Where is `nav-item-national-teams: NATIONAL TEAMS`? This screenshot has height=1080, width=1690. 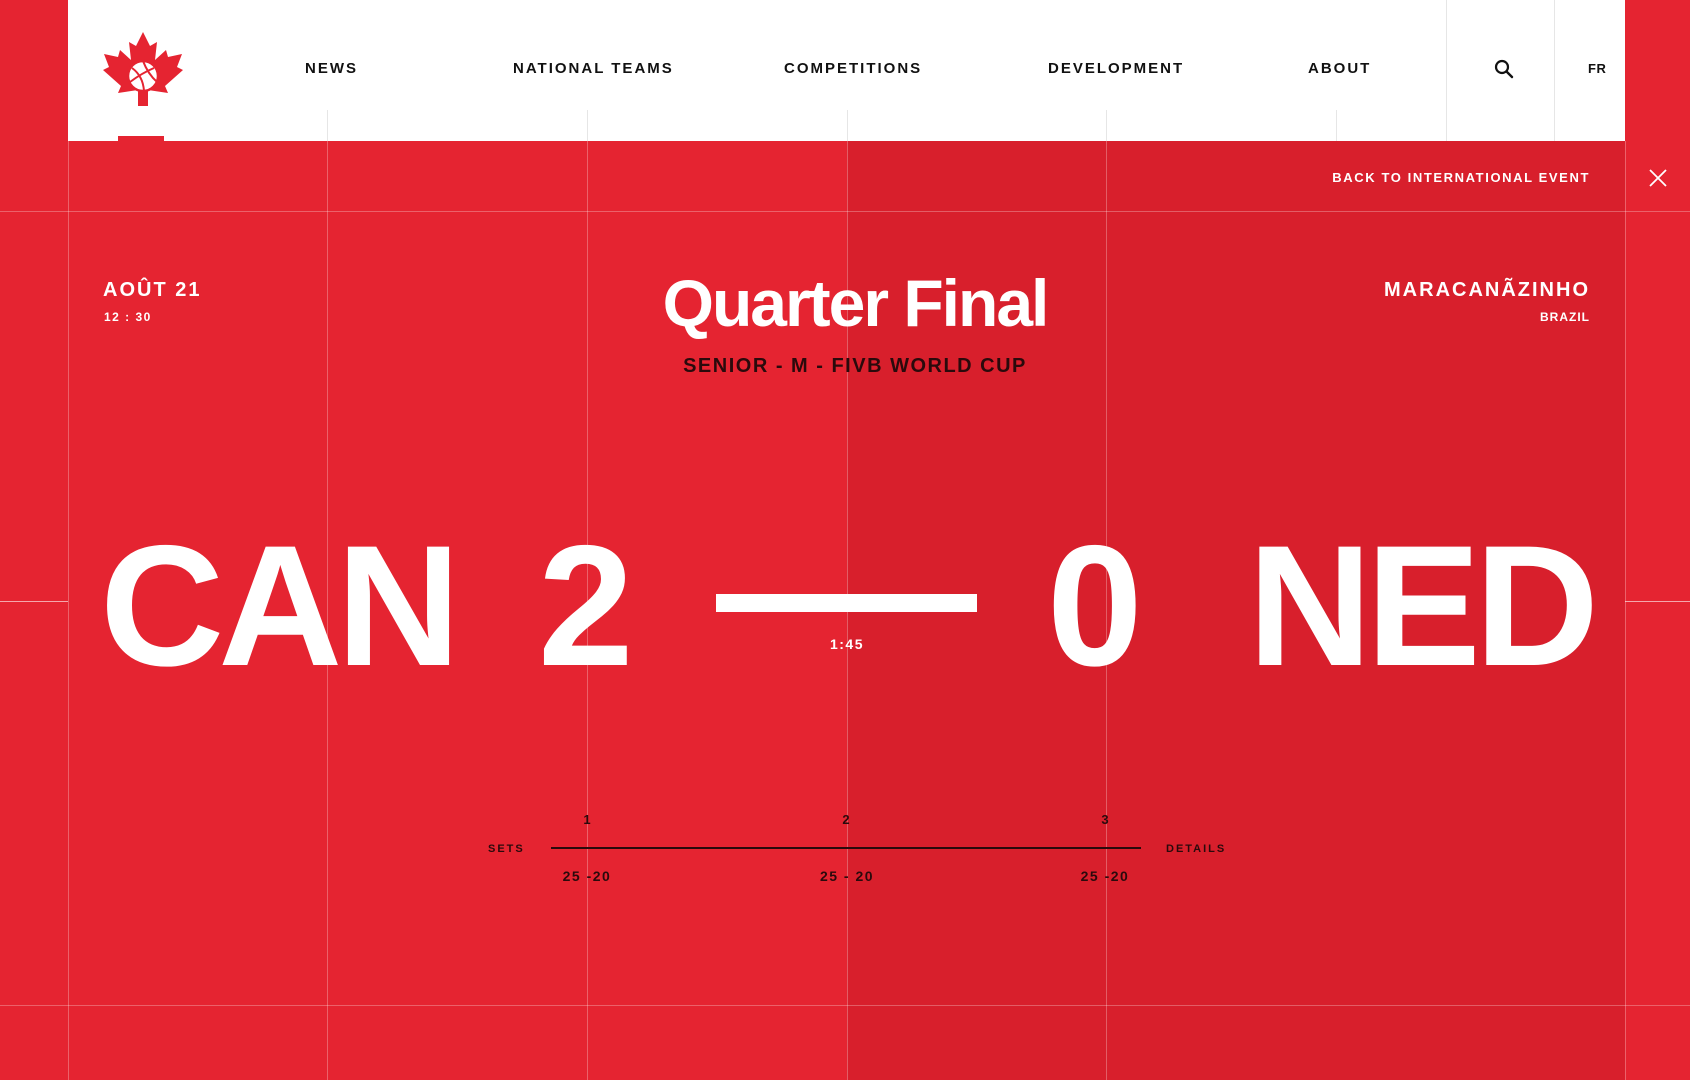
nav-item-national-teams: NATIONAL TEAMS is located at coordinates (593, 68).